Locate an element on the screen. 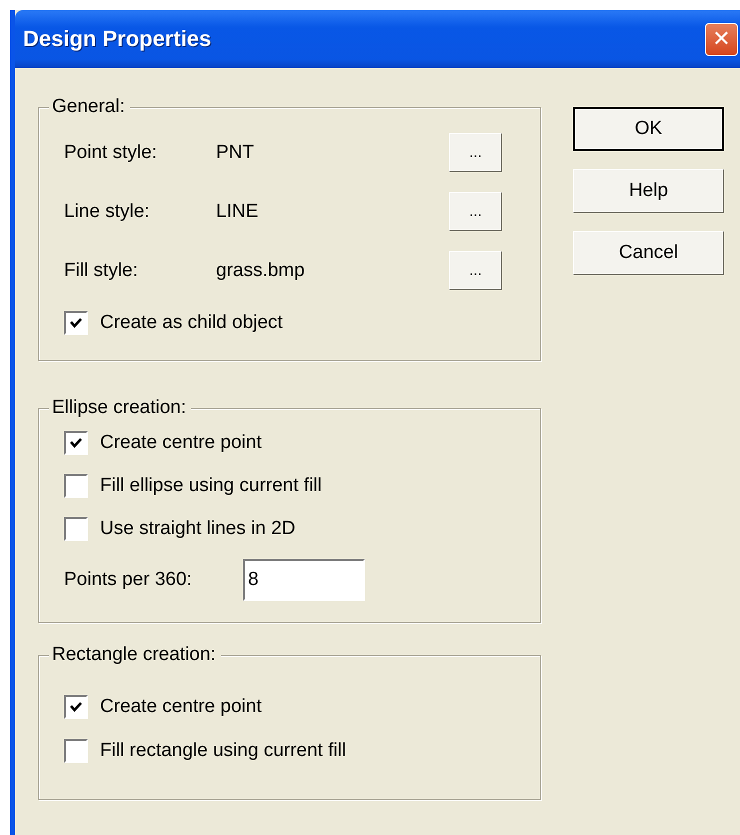 The height and width of the screenshot is (835, 740). dialog-button: OK is located at coordinates (648, 129).